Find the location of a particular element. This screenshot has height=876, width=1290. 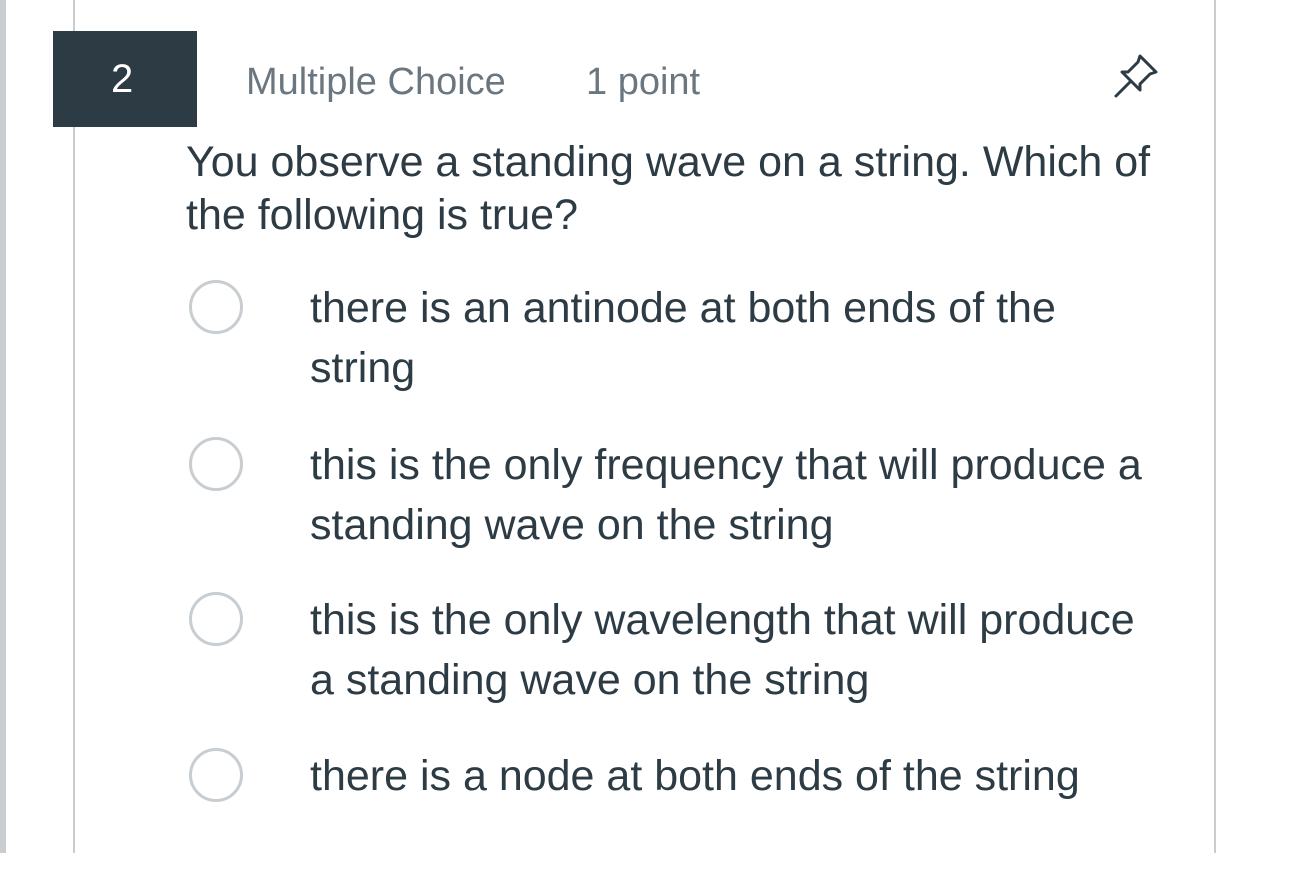

question-number-badge: 2 is located at coordinates (125, 79).